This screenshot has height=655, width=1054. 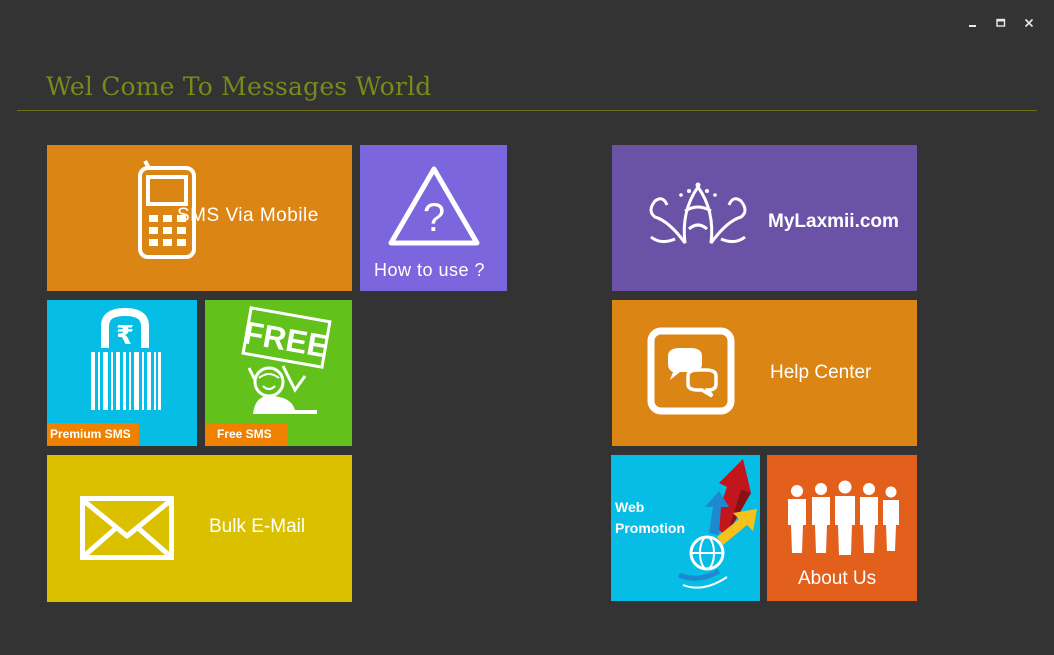 I want to click on minimize-icon, so click(x=973, y=23).